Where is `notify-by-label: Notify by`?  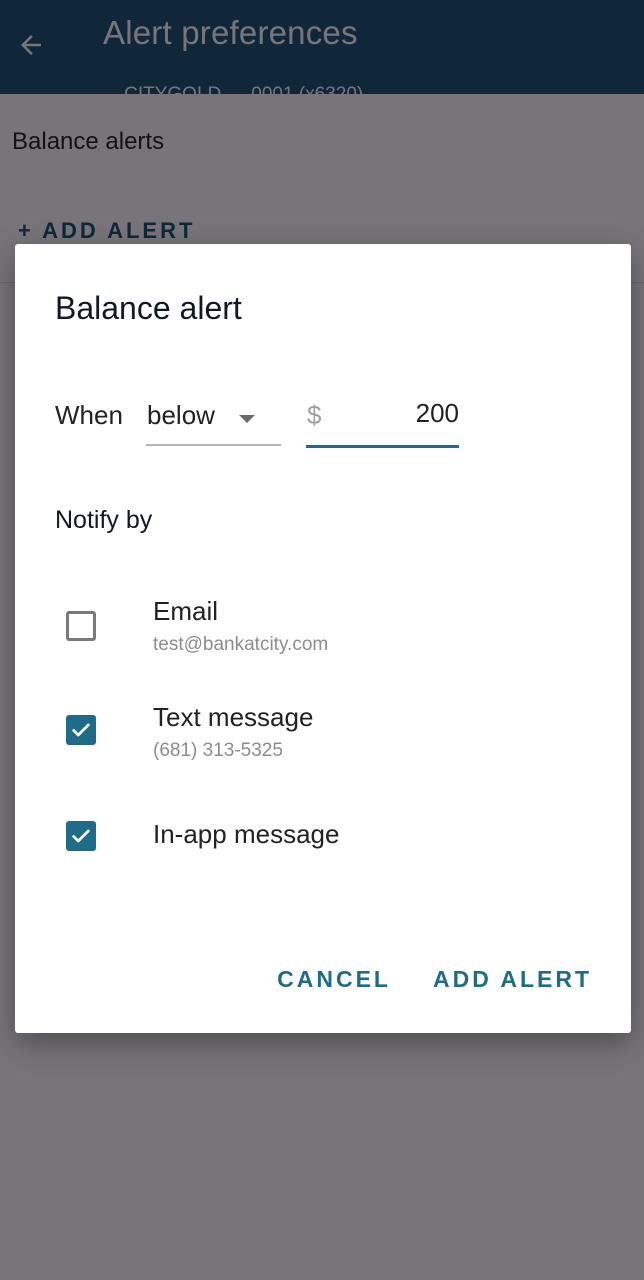
notify-by-label: Notify by is located at coordinates (104, 520).